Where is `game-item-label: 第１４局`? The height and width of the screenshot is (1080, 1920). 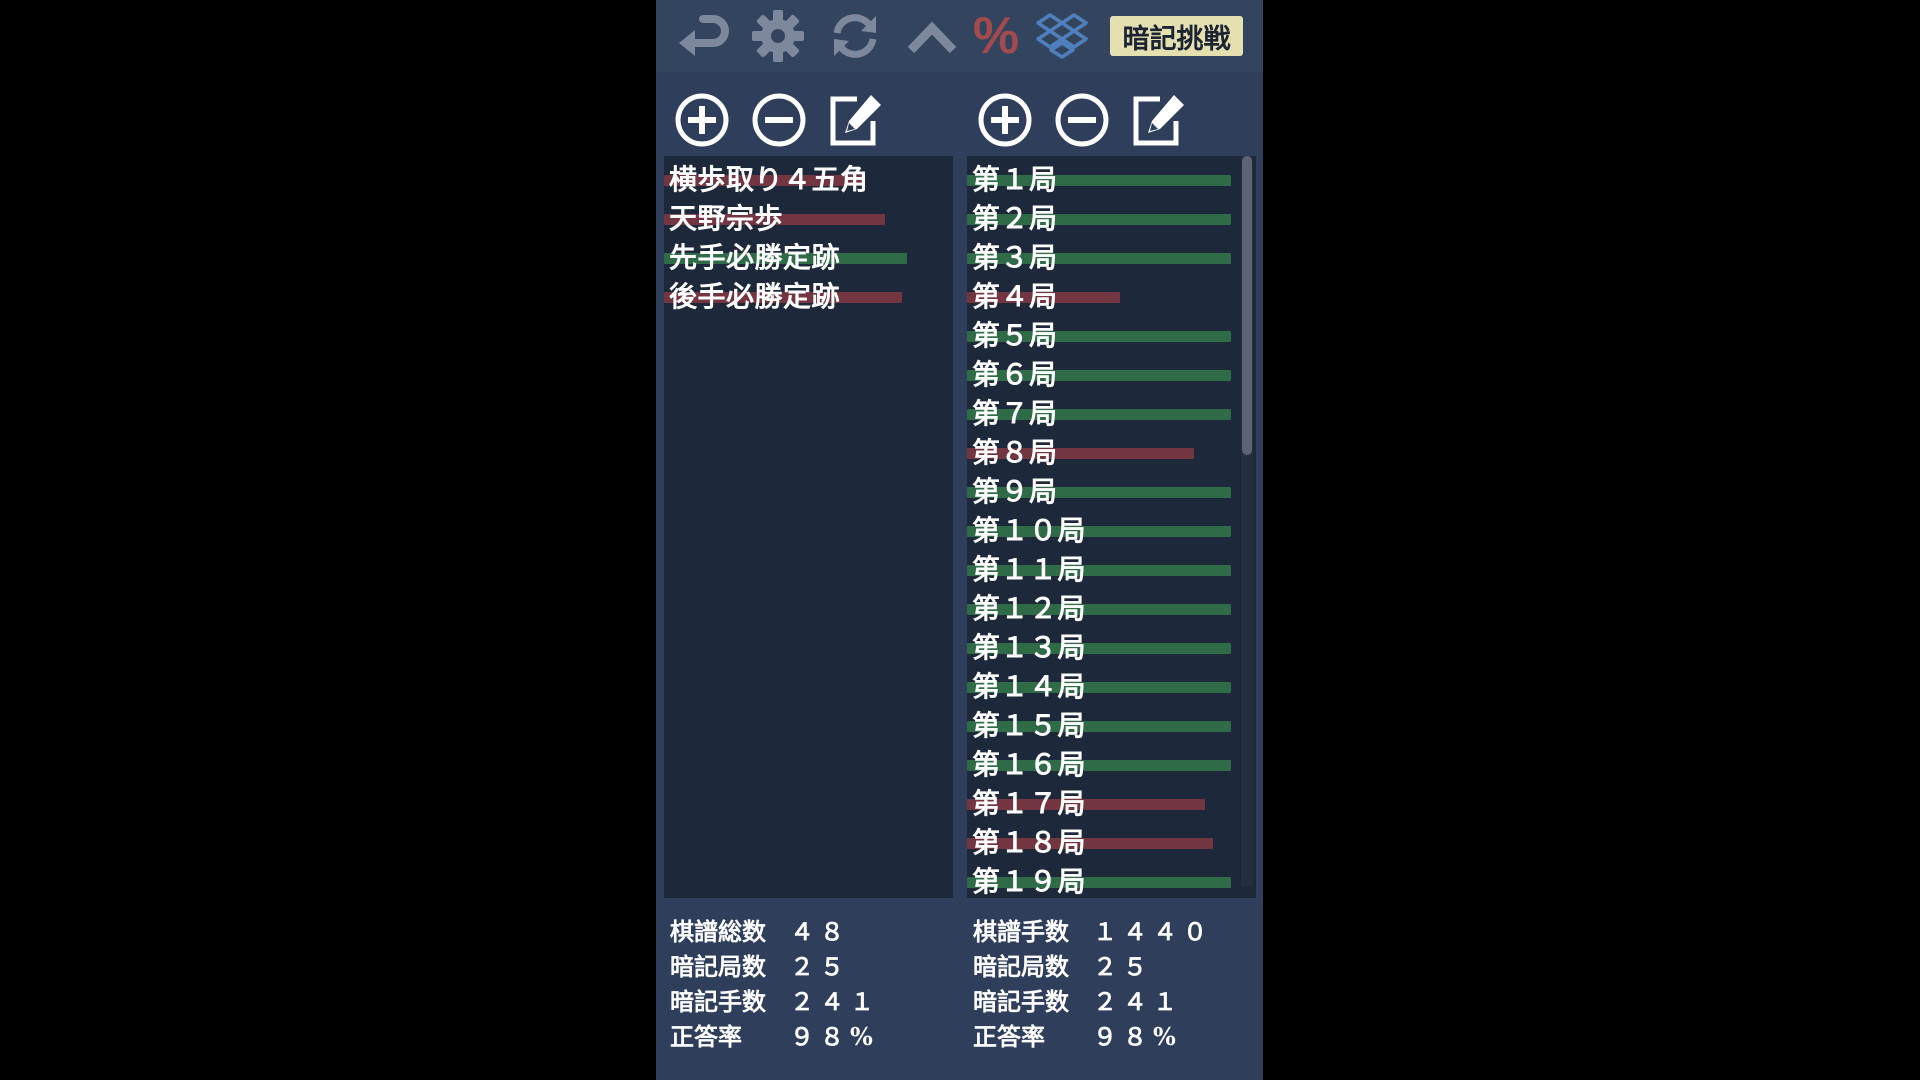
game-item-label: 第１４局 is located at coordinates (1029, 686).